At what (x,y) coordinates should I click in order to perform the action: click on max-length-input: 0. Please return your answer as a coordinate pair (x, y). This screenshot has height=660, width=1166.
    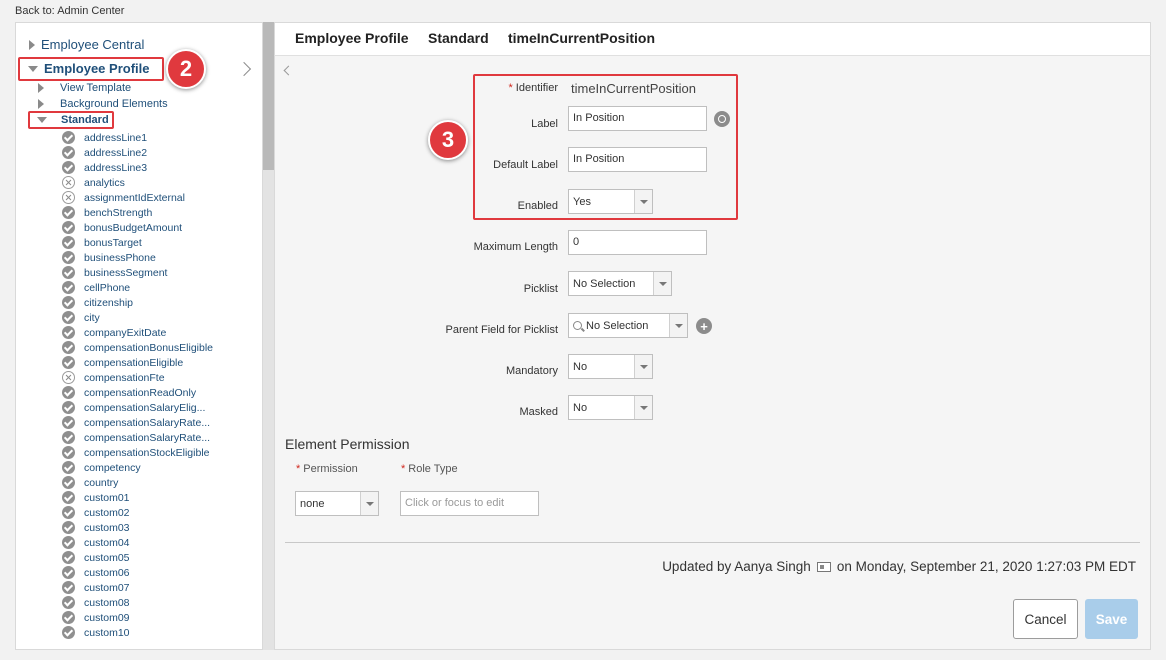
    Looking at the image, I should click on (637, 242).